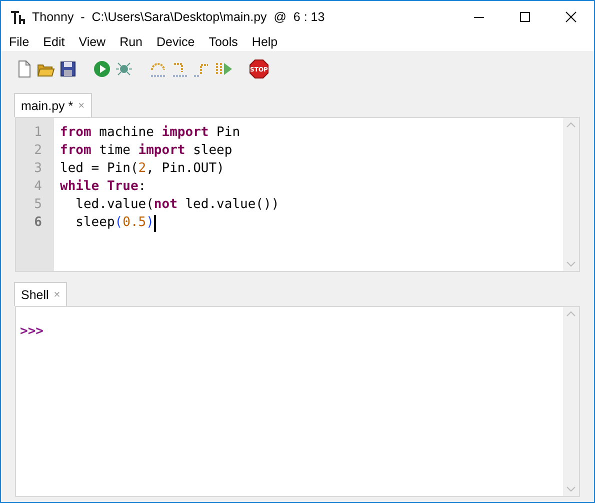 The width and height of the screenshot is (595, 503). What do you see at coordinates (114, 223) in the screenshot?
I see `code-line: sleep(0.5)` at bounding box center [114, 223].